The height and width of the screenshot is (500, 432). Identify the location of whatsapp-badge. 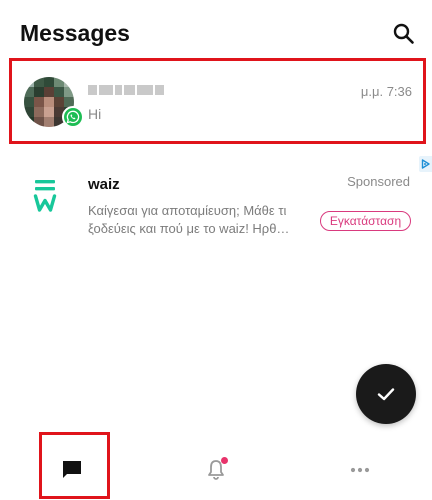
(73, 117).